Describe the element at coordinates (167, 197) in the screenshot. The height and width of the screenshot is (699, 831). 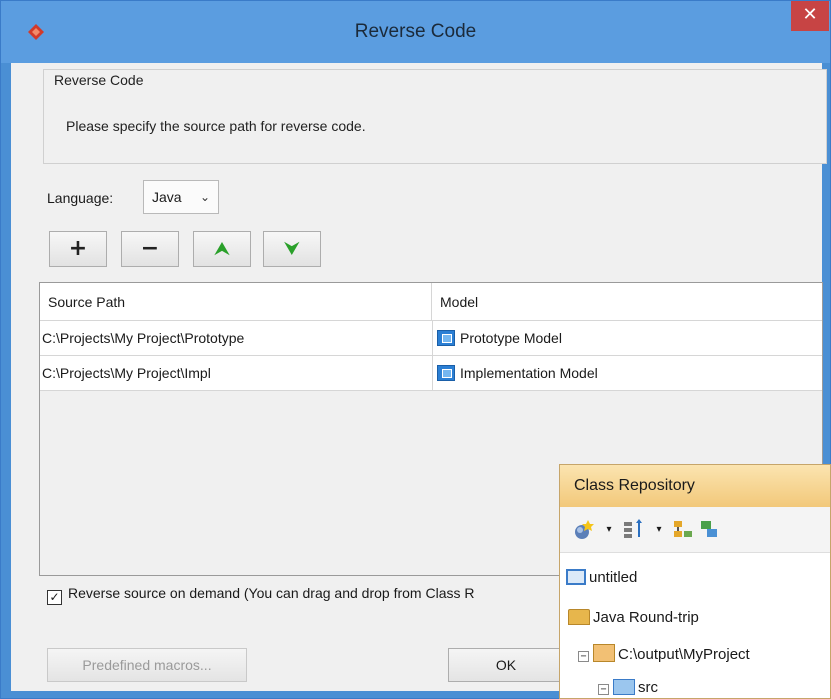
I see `language-value: Java` at that location.